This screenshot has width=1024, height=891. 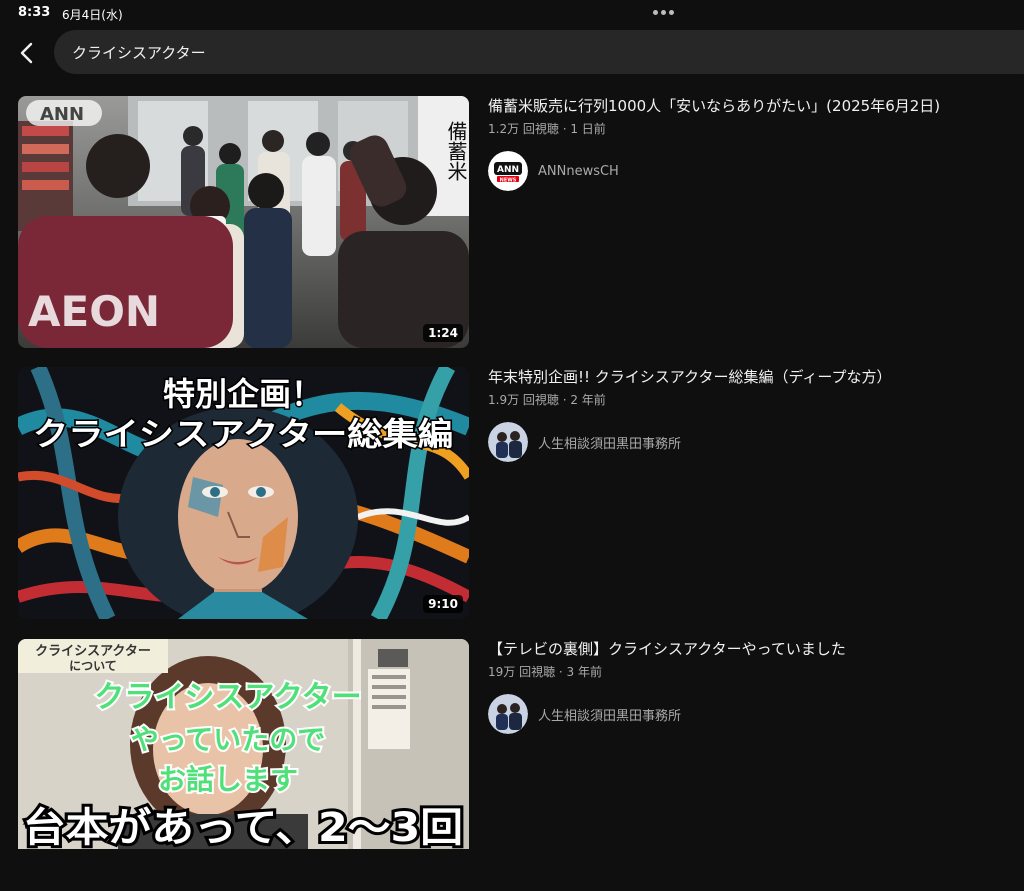 I want to click on painted-face-thumbnail: 特別企画！ クライシスアクター総集編, so click(x=243, y=493).